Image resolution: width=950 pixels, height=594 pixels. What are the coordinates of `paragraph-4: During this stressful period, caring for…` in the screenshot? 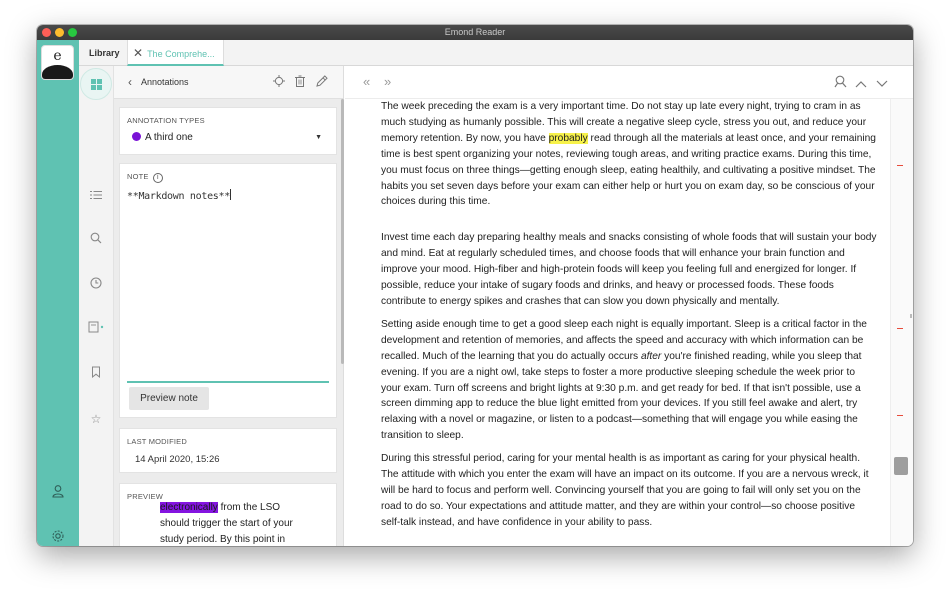 It's located at (625, 490).